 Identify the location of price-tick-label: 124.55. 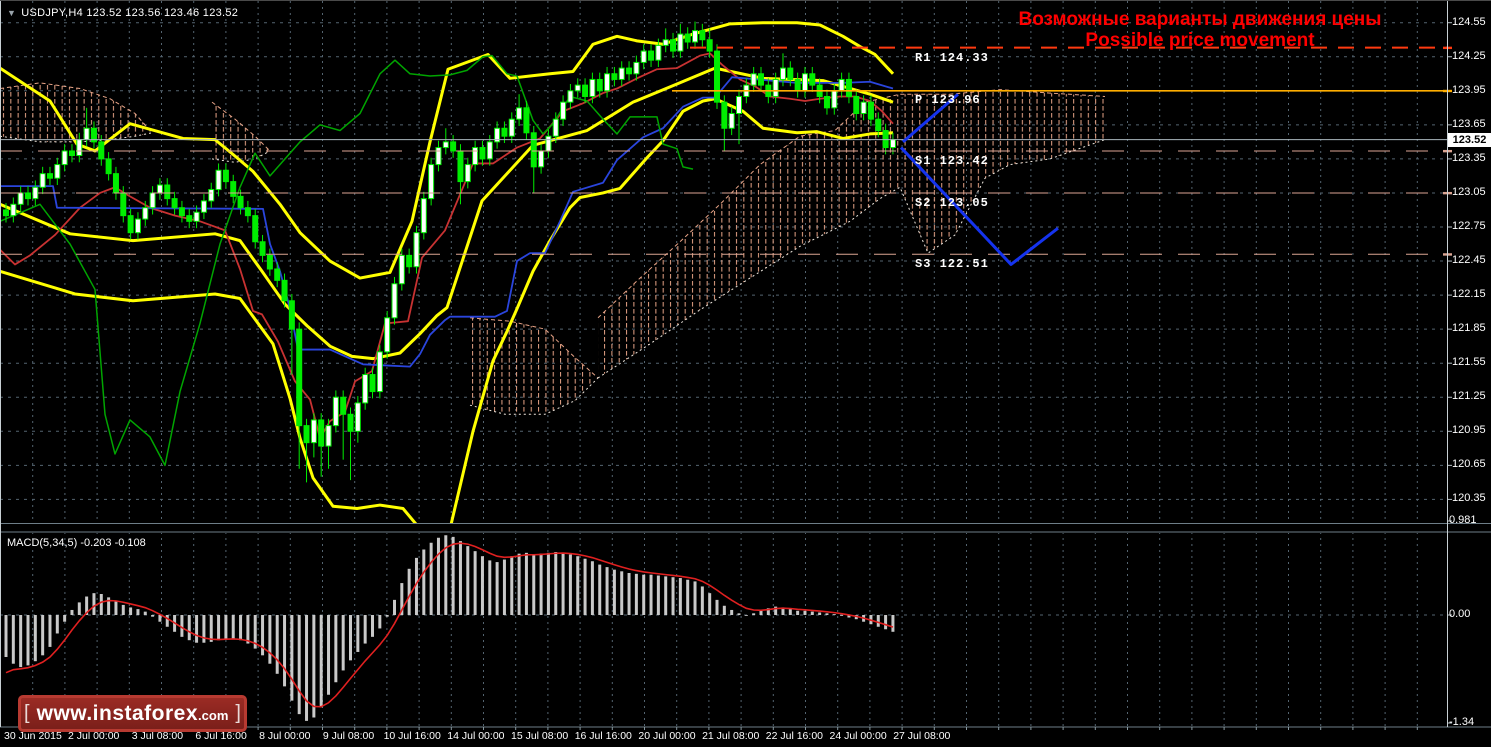
(1469, 22).